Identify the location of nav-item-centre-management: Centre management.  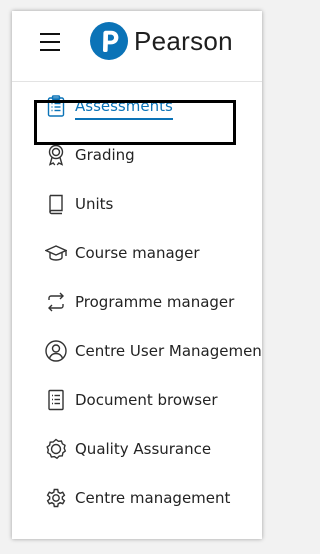
(137, 497).